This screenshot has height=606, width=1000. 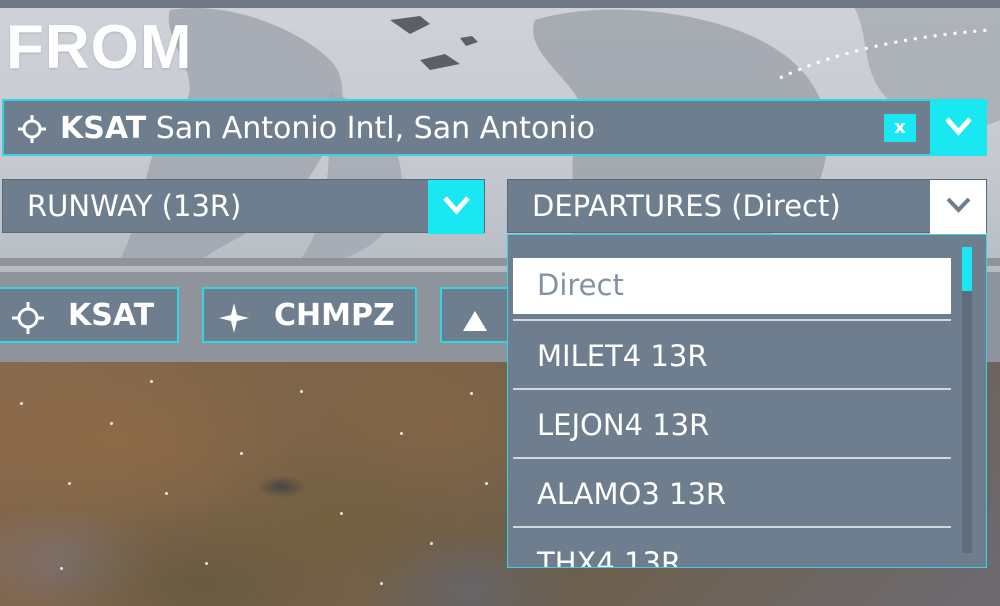 What do you see at coordinates (475, 322) in the screenshot?
I see `triangle-up-icon` at bounding box center [475, 322].